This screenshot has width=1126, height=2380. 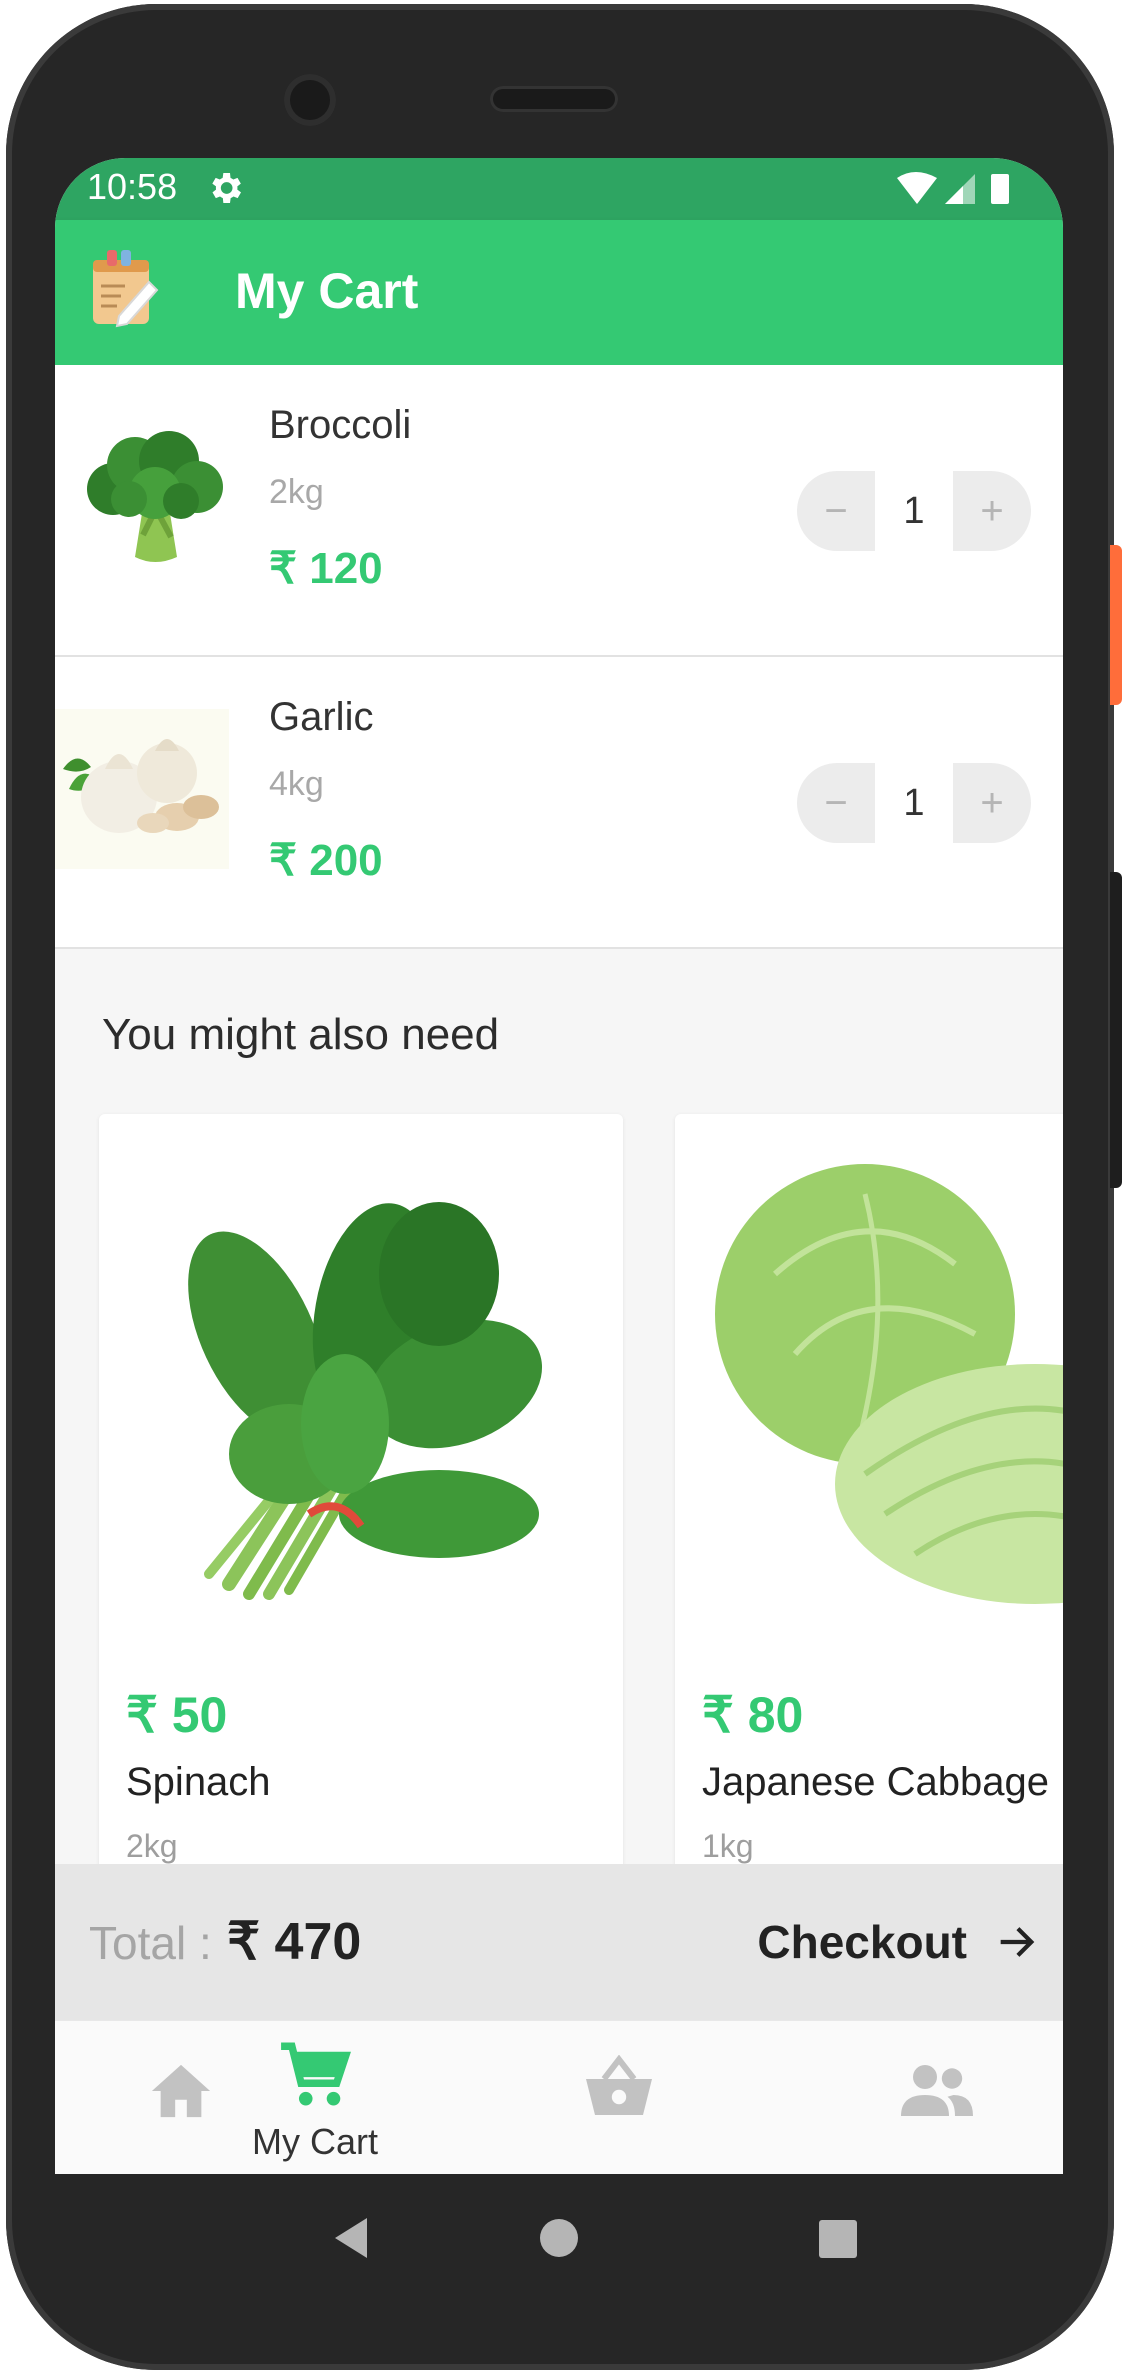 What do you see at coordinates (226, 188) in the screenshot?
I see `settings-gear-icon` at bounding box center [226, 188].